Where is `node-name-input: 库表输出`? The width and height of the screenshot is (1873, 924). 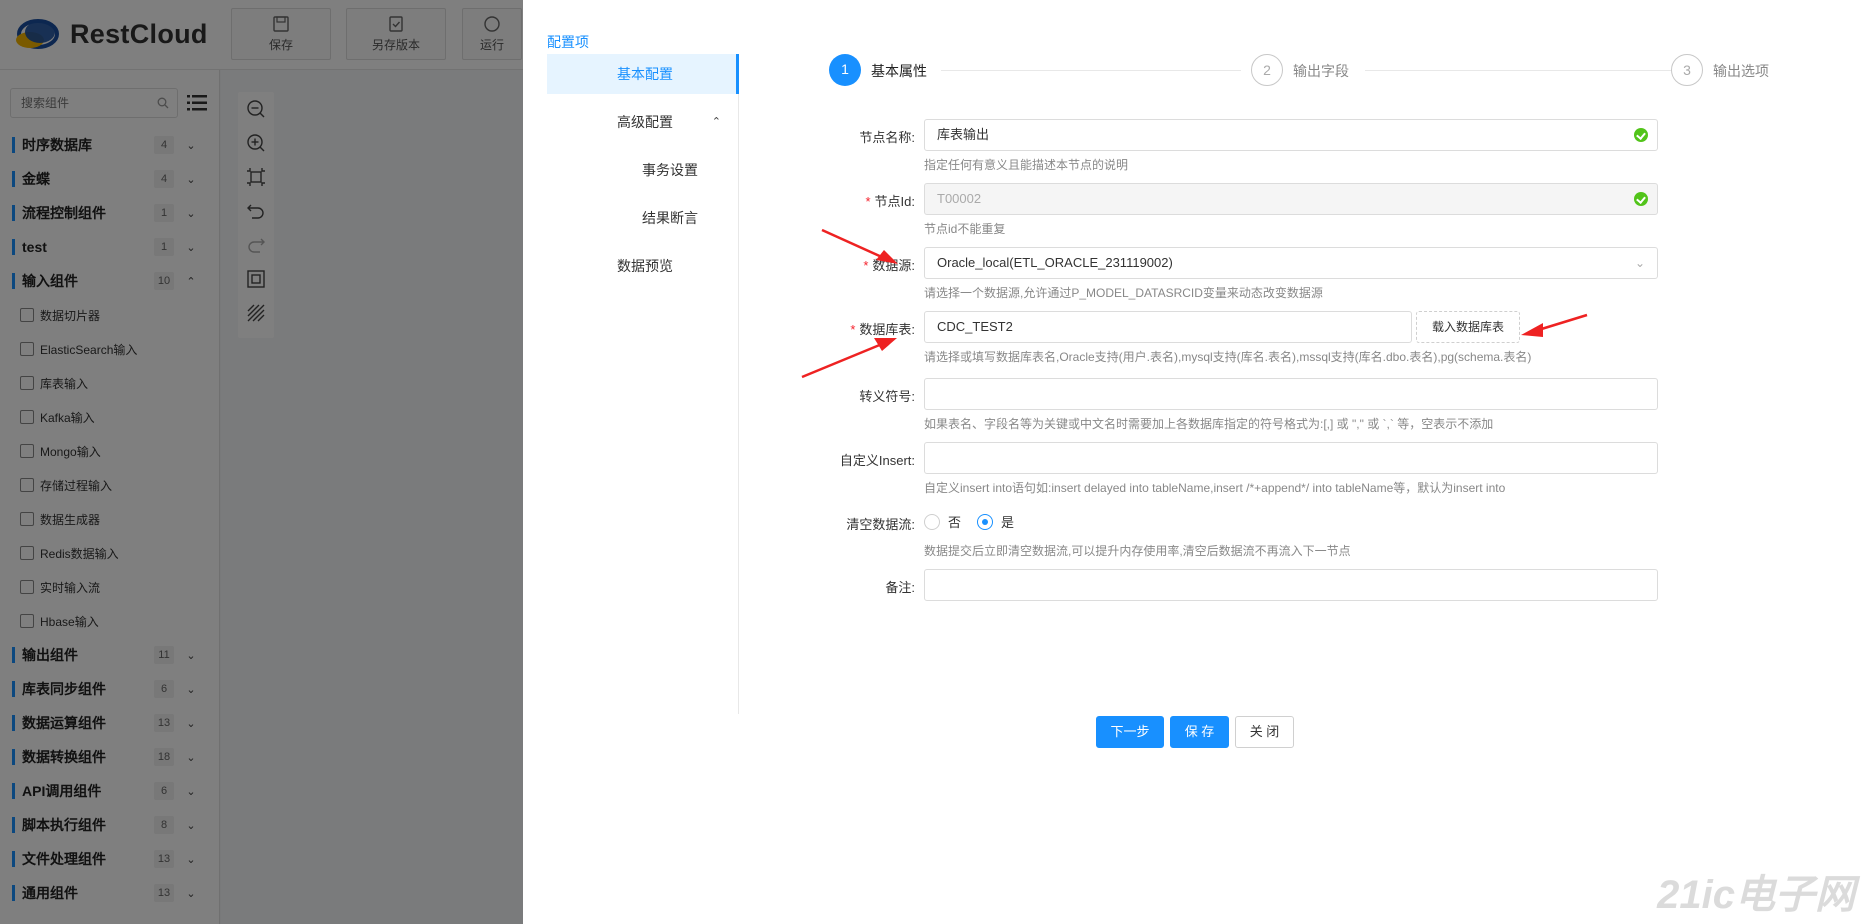 node-name-input: 库表输出 is located at coordinates (1291, 135).